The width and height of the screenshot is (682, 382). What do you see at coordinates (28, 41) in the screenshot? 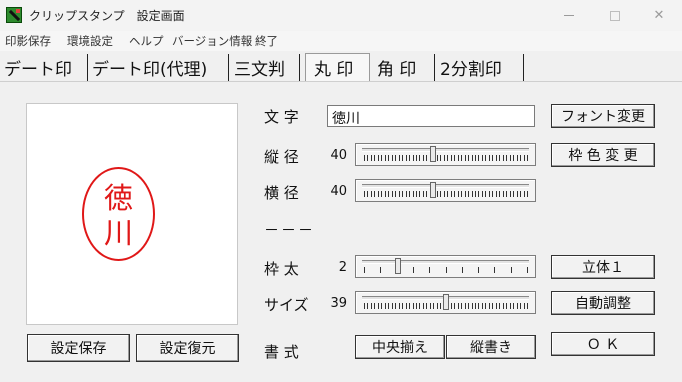
I see `menu-item-save-impression: 印影保存` at bounding box center [28, 41].